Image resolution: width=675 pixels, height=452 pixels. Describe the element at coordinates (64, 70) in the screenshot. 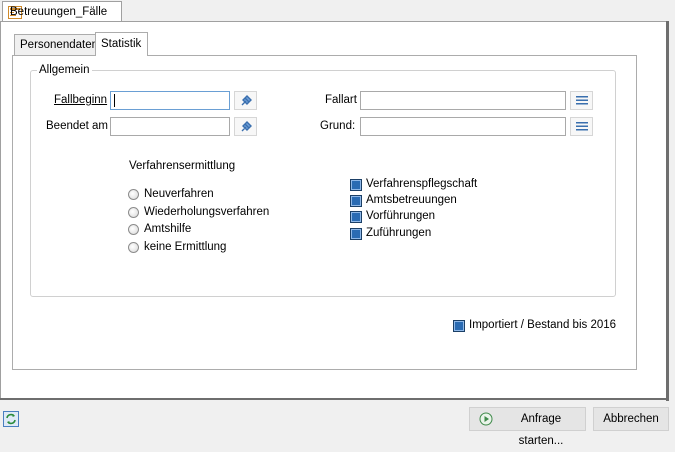

I see `group-legend: Allgemein` at that location.